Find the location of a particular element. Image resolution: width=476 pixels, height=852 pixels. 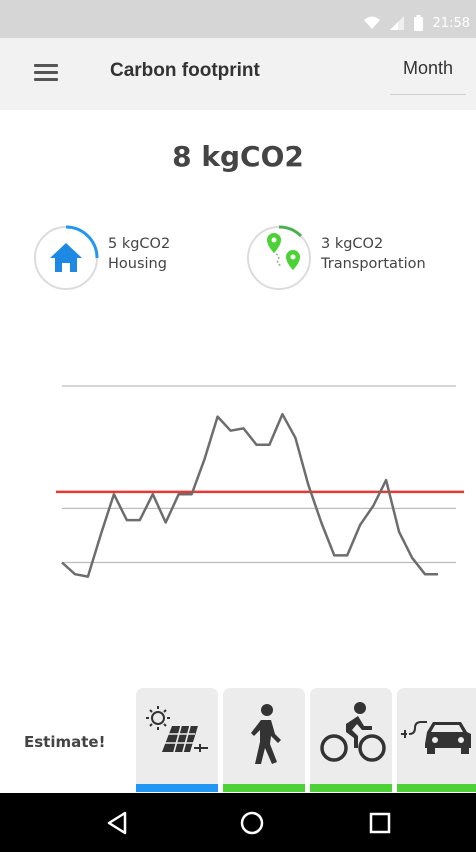

status-bar: 21:58 is located at coordinates (238, 19).